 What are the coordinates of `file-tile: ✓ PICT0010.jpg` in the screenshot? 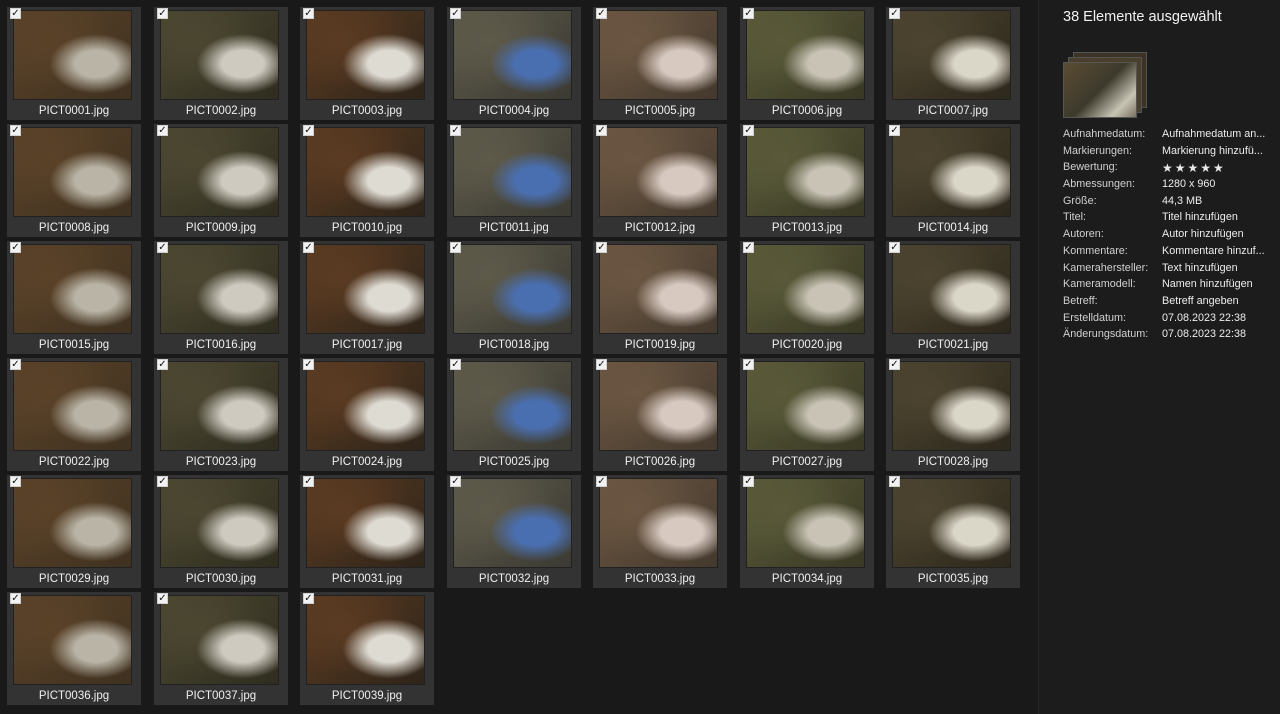 It's located at (367, 180).